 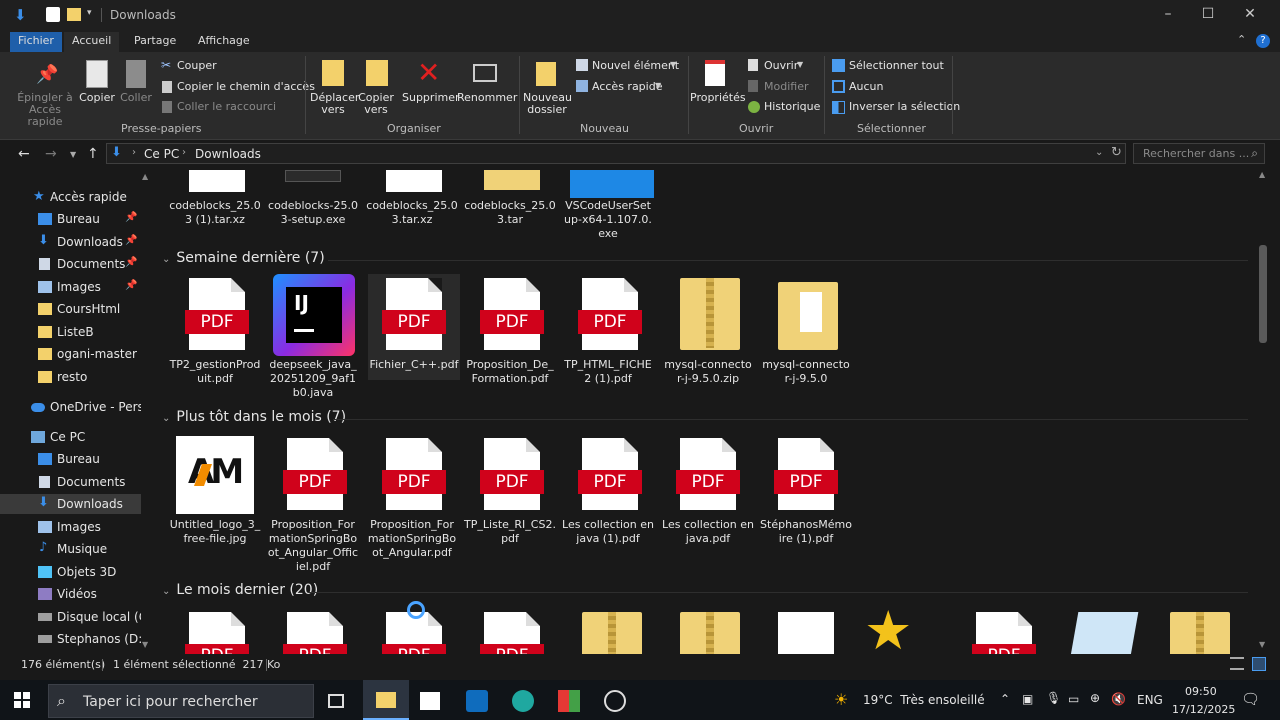 I want to click on scroll-thumb, so click(x=1263, y=294).